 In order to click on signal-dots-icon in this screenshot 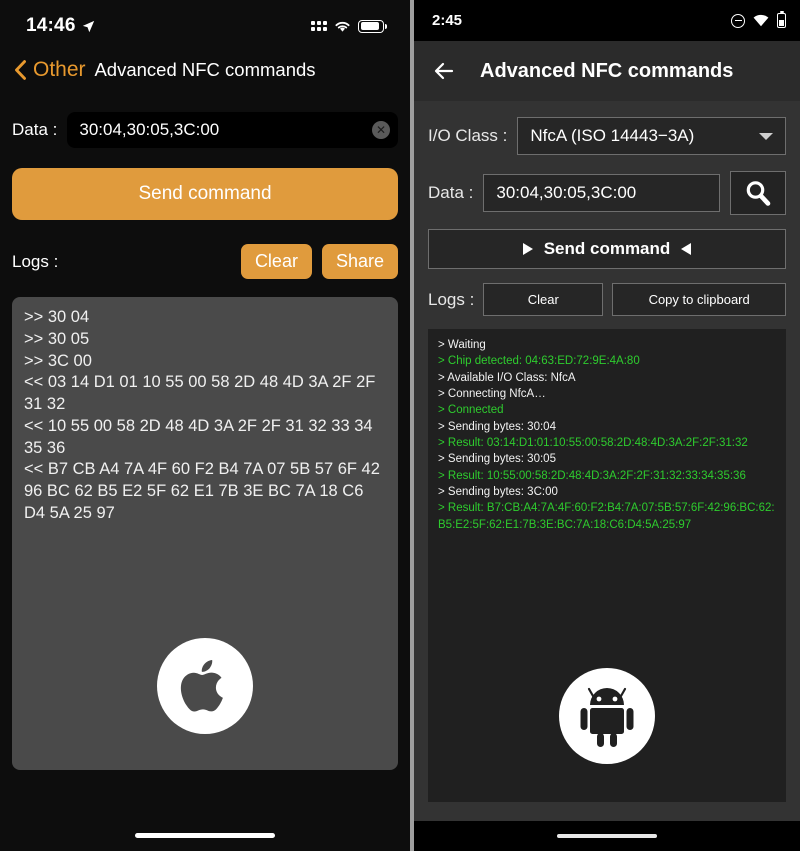, I will do `click(319, 26)`.